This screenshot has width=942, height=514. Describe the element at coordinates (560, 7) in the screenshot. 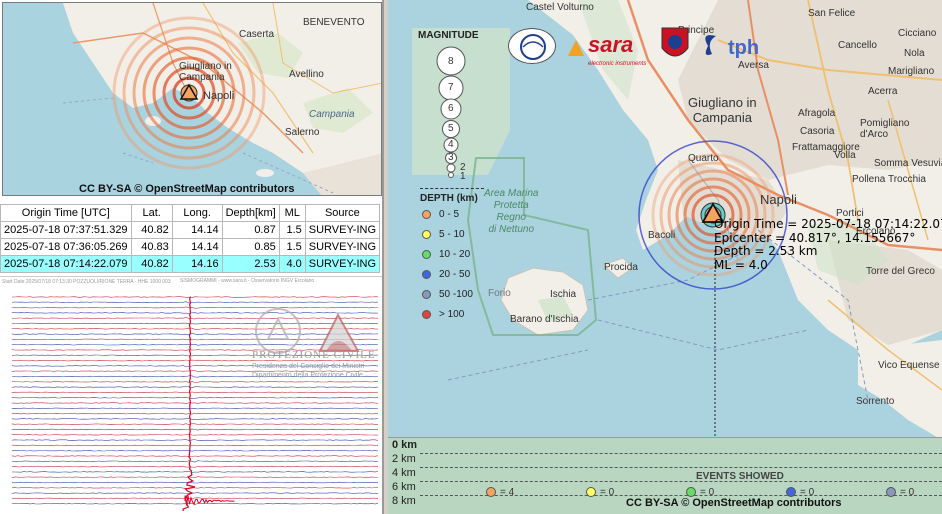

I see `place-label: Castel Volturno` at that location.